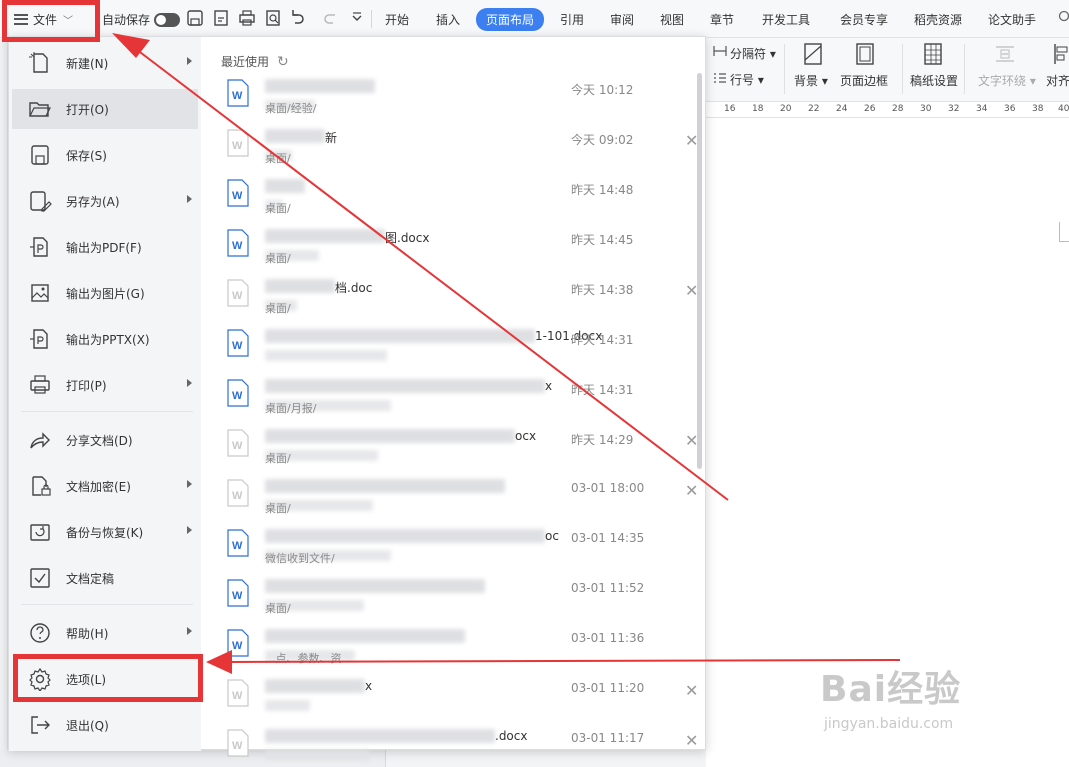  Describe the element at coordinates (458, 598) in the screenshot. I see `recent-file-item: W 桌面/03-01 11:52` at that location.